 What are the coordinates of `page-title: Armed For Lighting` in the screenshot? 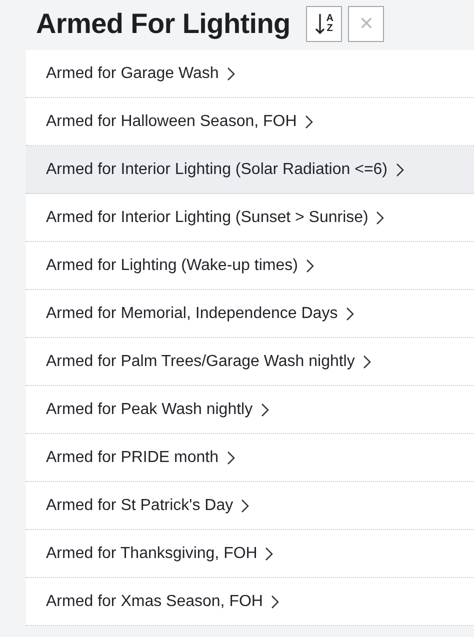 It's located at (163, 24).